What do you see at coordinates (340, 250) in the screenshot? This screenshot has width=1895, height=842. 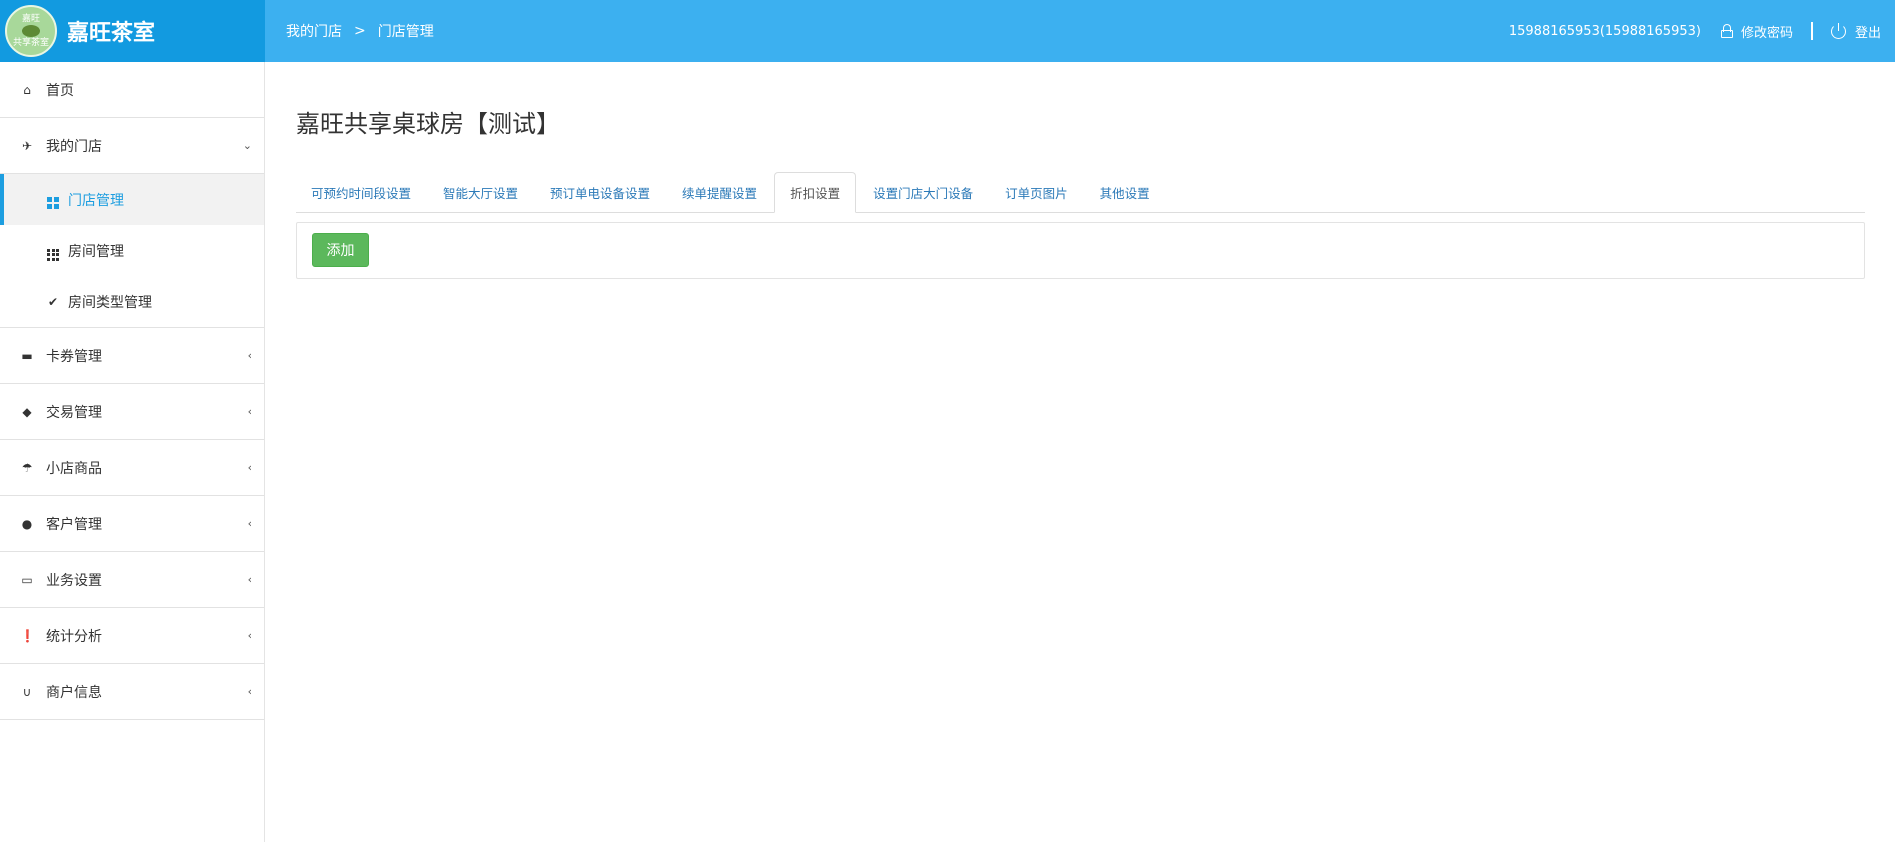 I see `add-button: 添加` at bounding box center [340, 250].